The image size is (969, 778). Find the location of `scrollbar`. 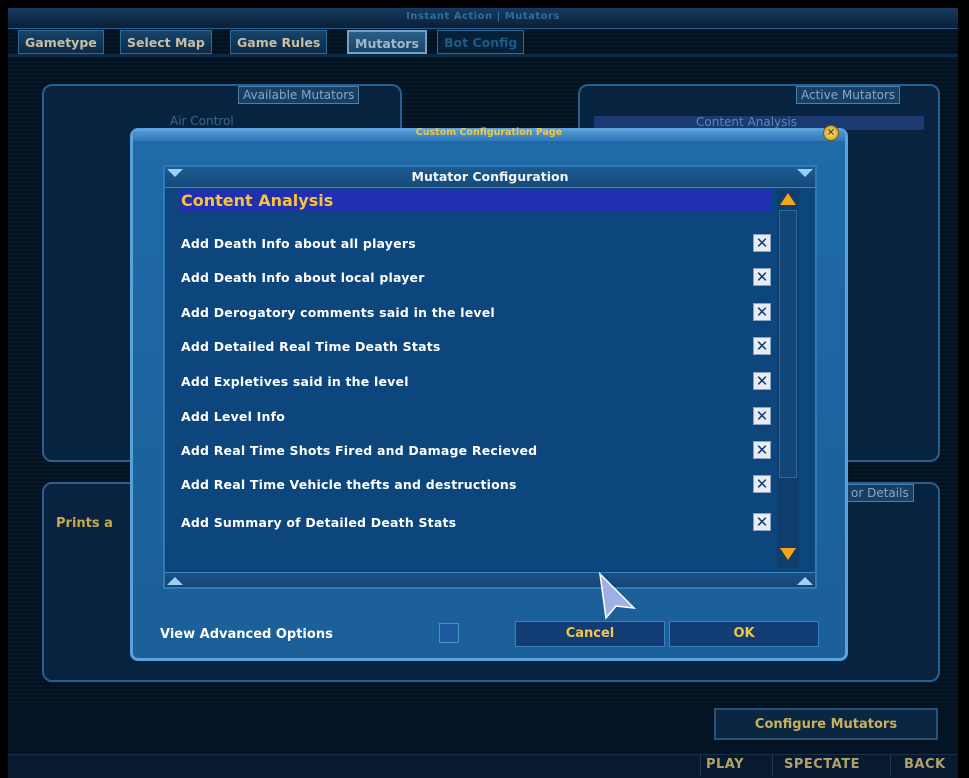

scrollbar is located at coordinates (788, 379).